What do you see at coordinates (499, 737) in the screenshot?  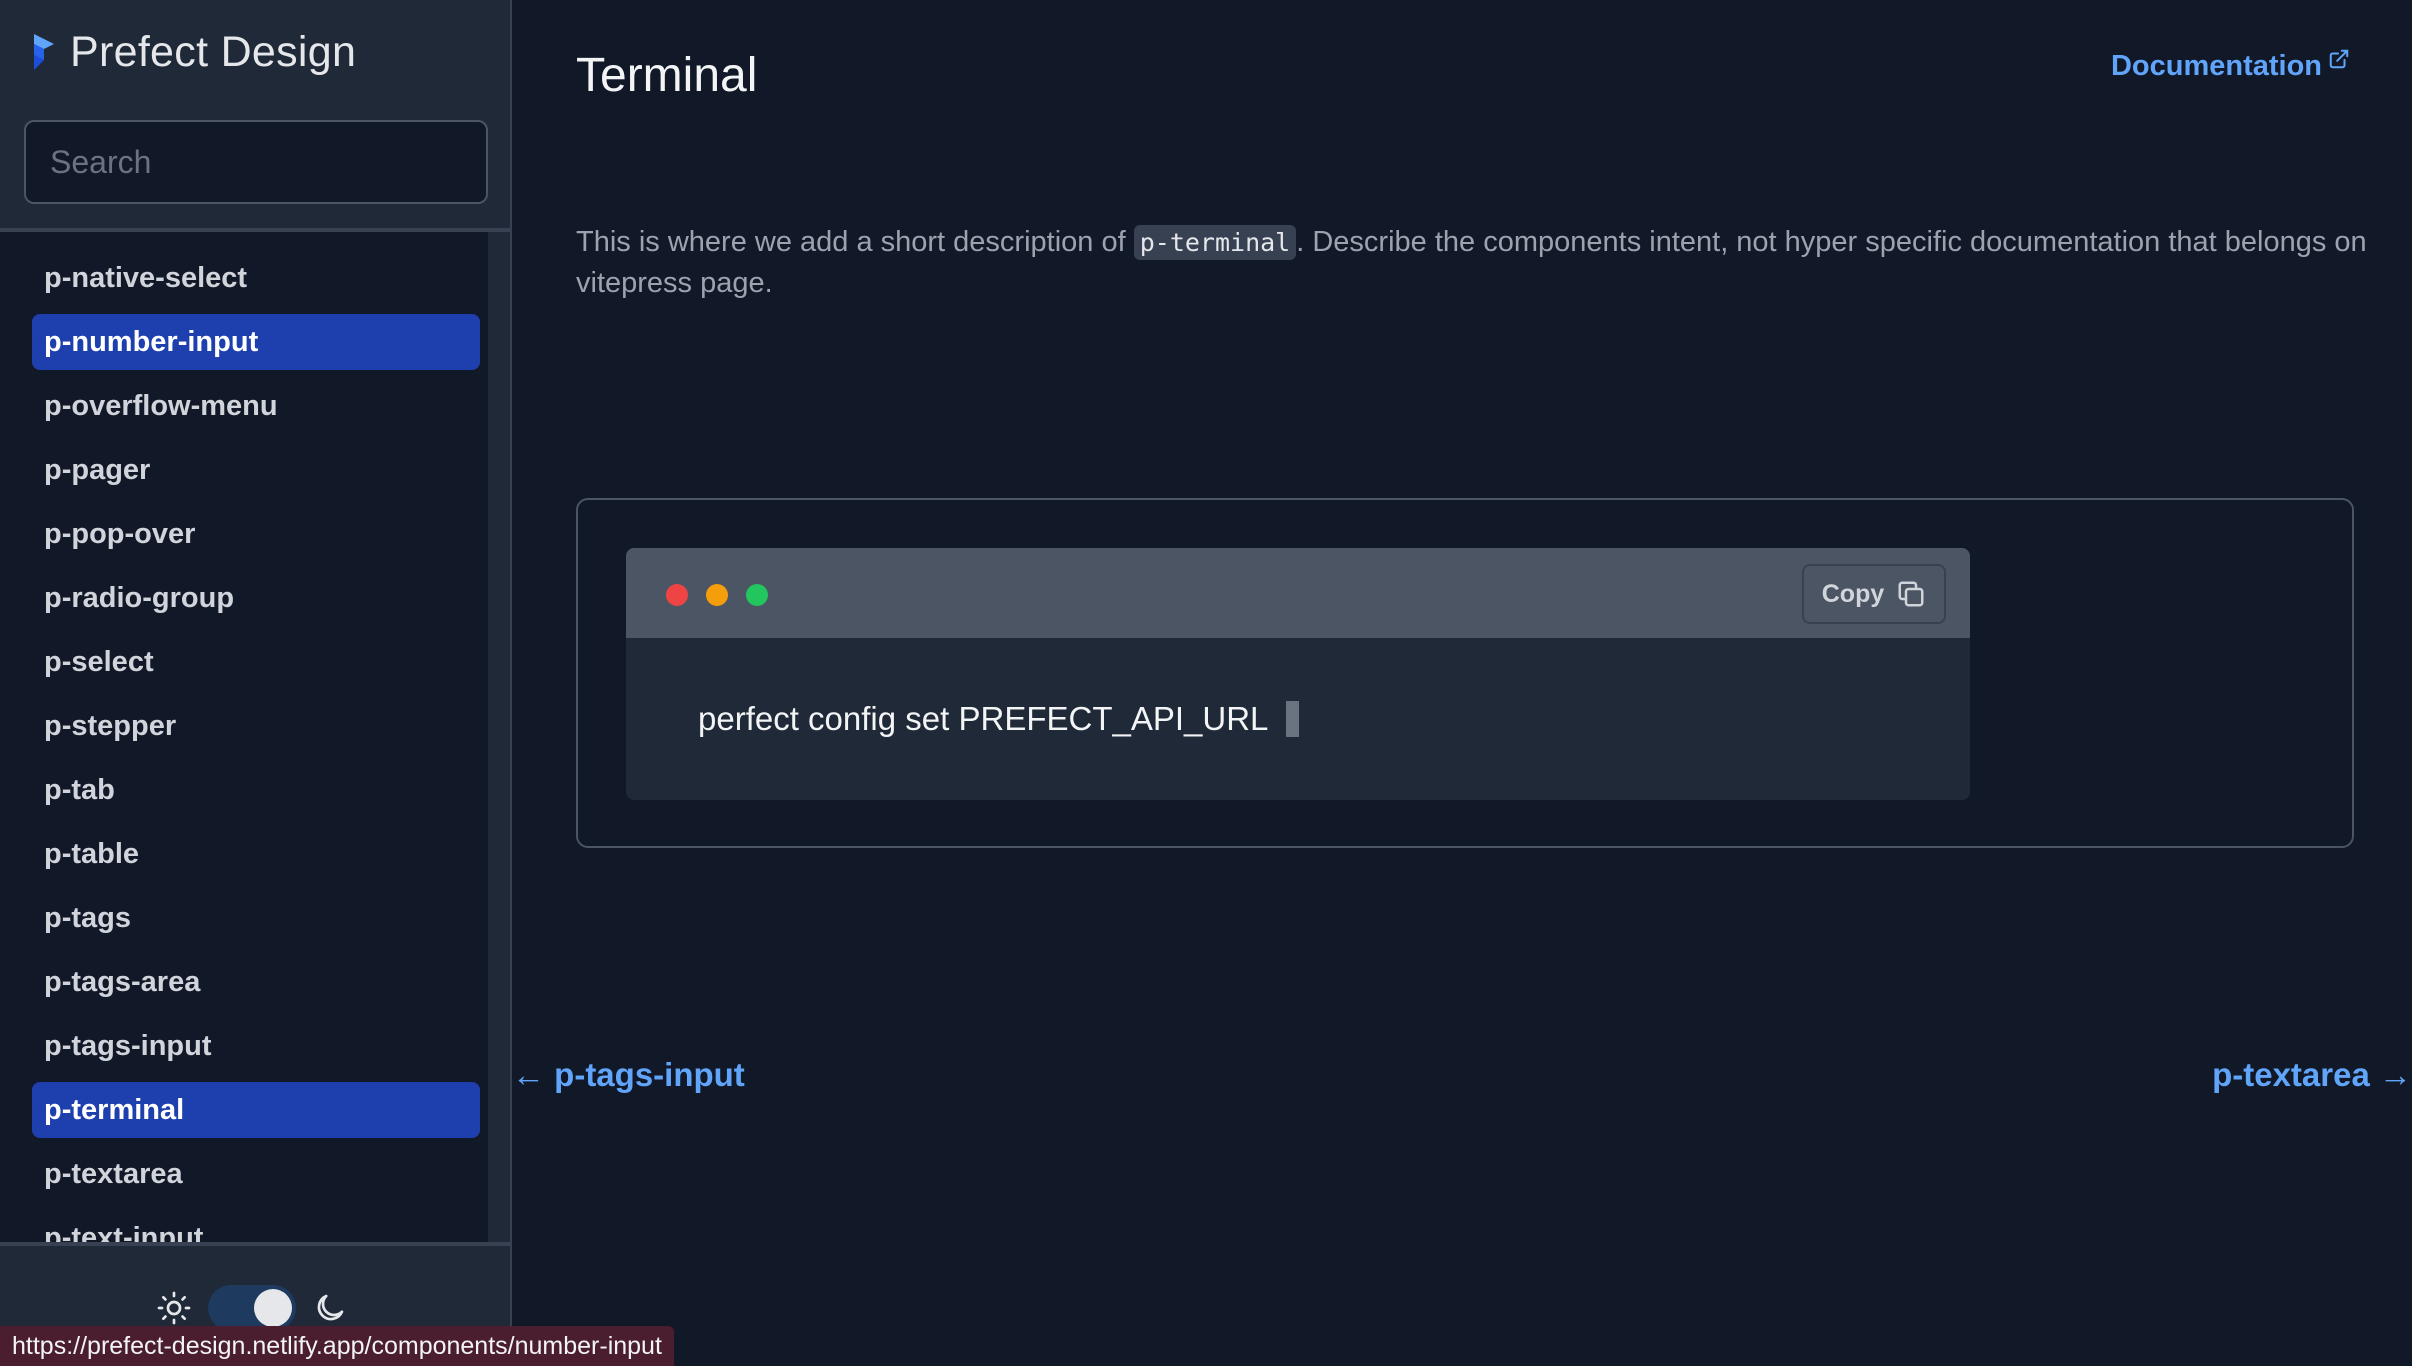 I see `nav-scrollbar` at bounding box center [499, 737].